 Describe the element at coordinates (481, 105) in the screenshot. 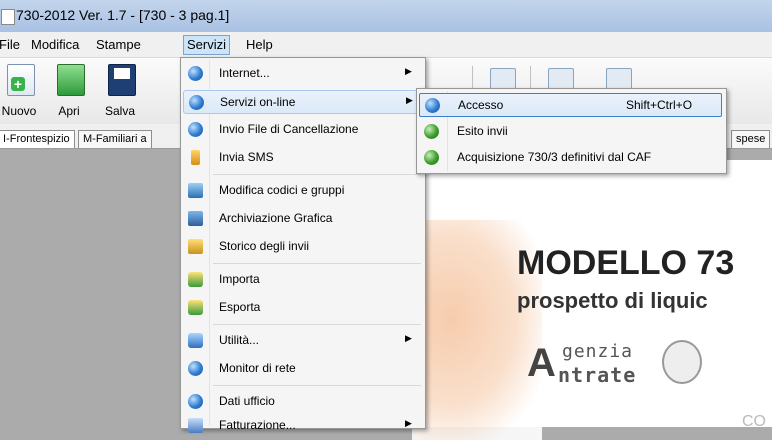

I see `submenu-item-label: Accesso` at that location.